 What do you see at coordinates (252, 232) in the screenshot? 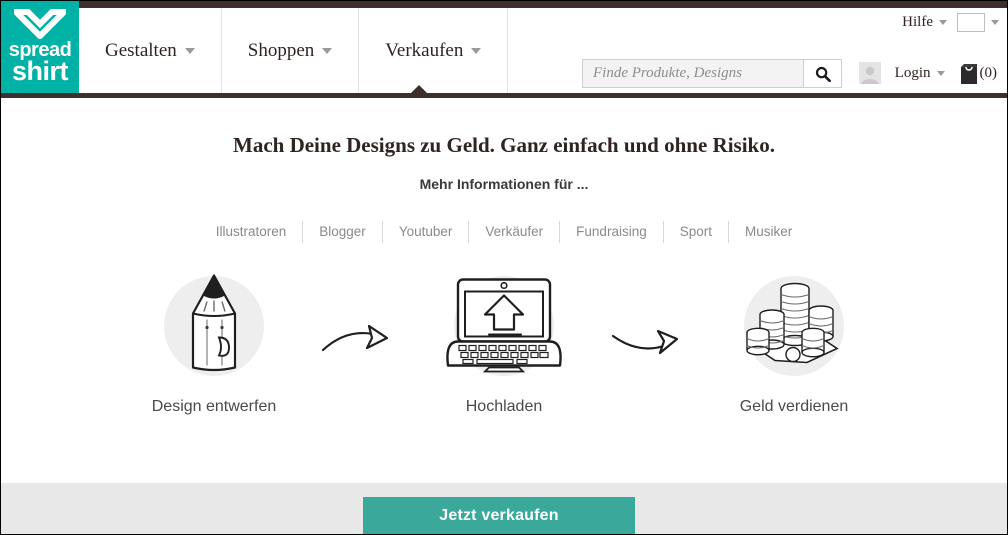
I see `audience-link-illustratoren: Illustratoren` at bounding box center [252, 232].